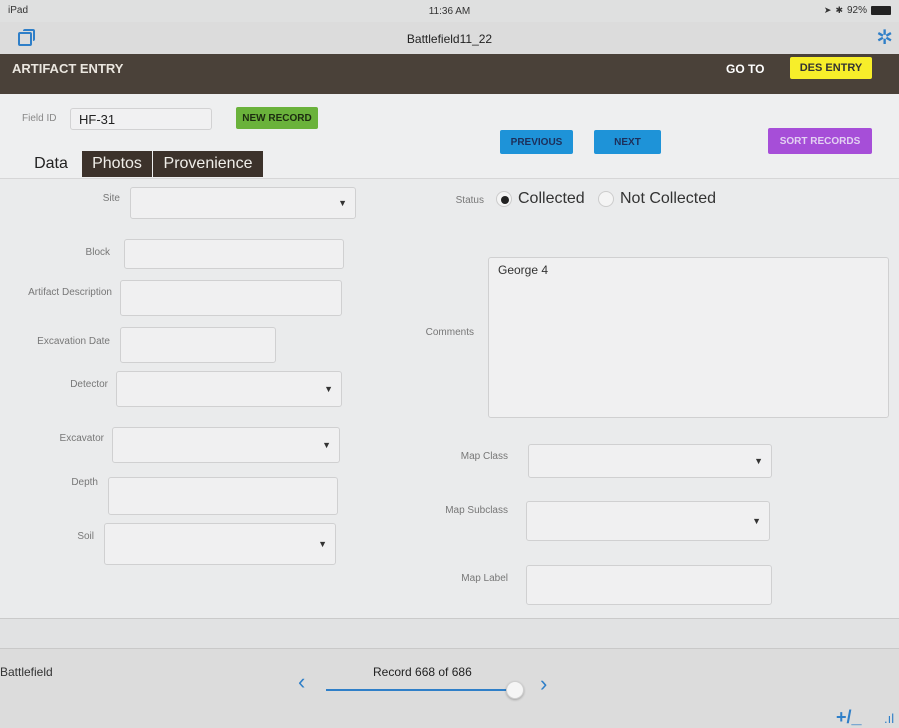  What do you see at coordinates (117, 164) in the screenshot?
I see `tab-photos: Photos` at bounding box center [117, 164].